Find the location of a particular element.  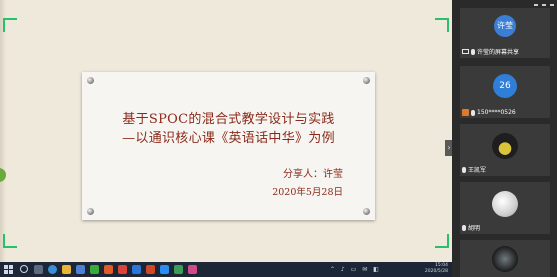

participant-caption: 胡明 is located at coordinates (471, 227).